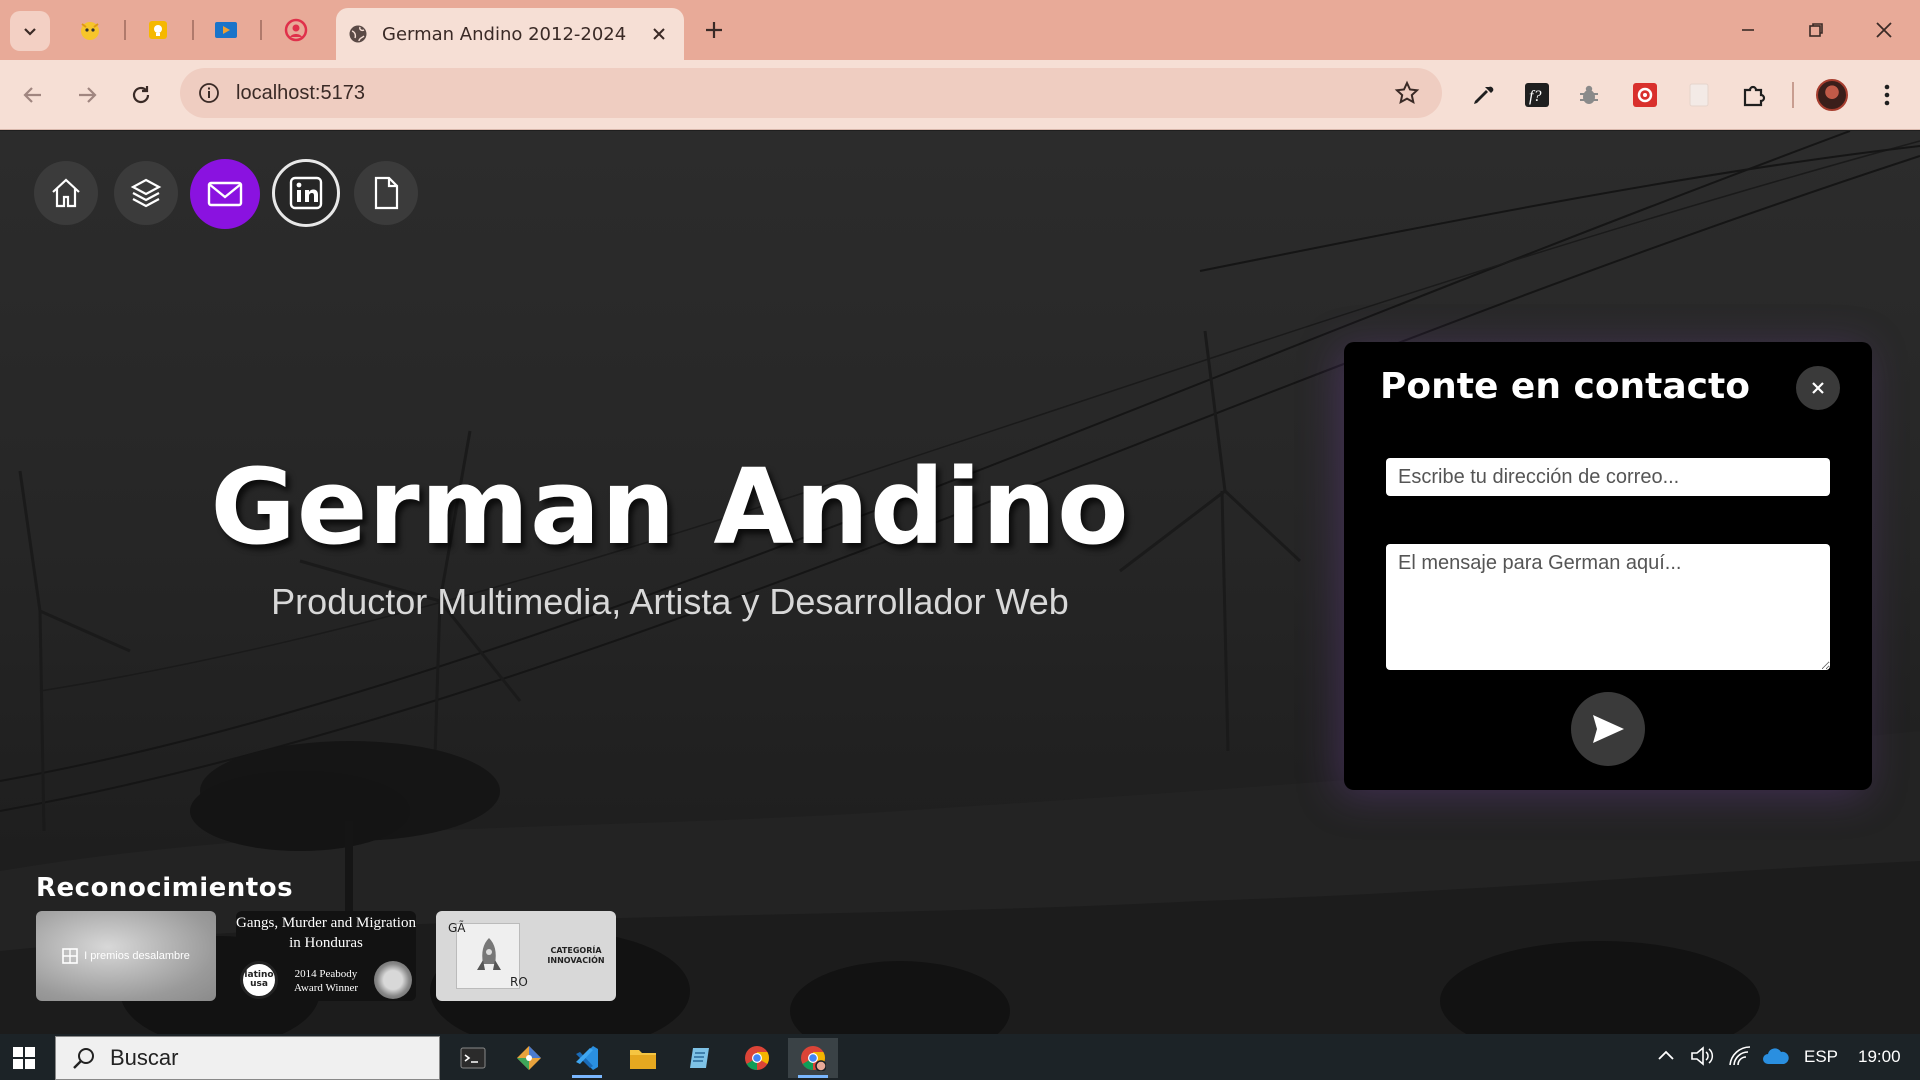 This screenshot has height=1080, width=1920. Describe the element at coordinates (33, 95) in the screenshot. I see `back-button` at that location.